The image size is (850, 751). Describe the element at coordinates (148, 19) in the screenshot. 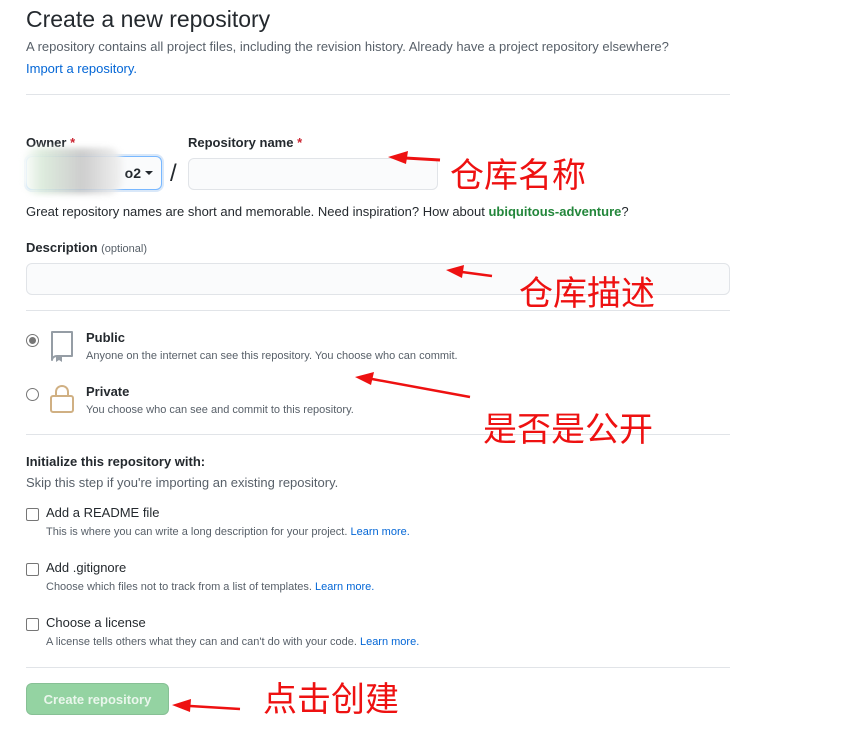

I see `page-title: Create a new repository` at that location.